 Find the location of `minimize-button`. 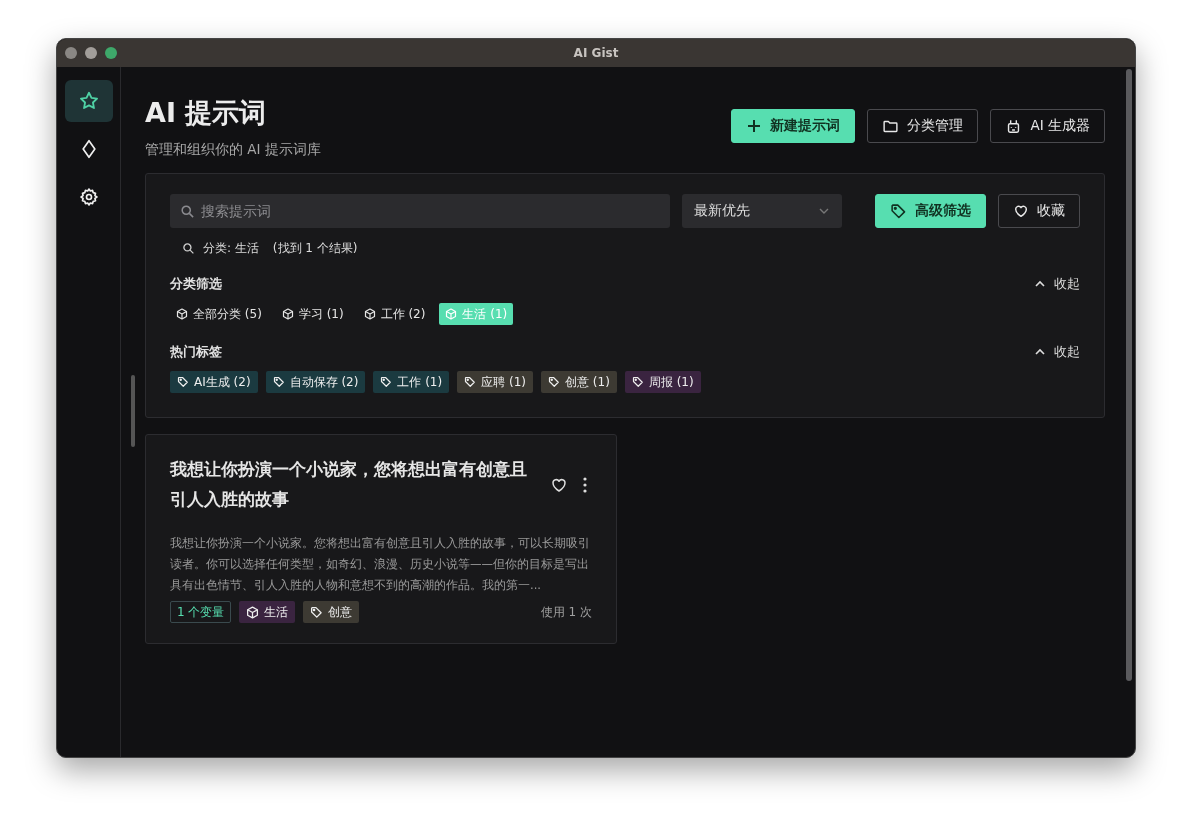

minimize-button is located at coordinates (91, 53).